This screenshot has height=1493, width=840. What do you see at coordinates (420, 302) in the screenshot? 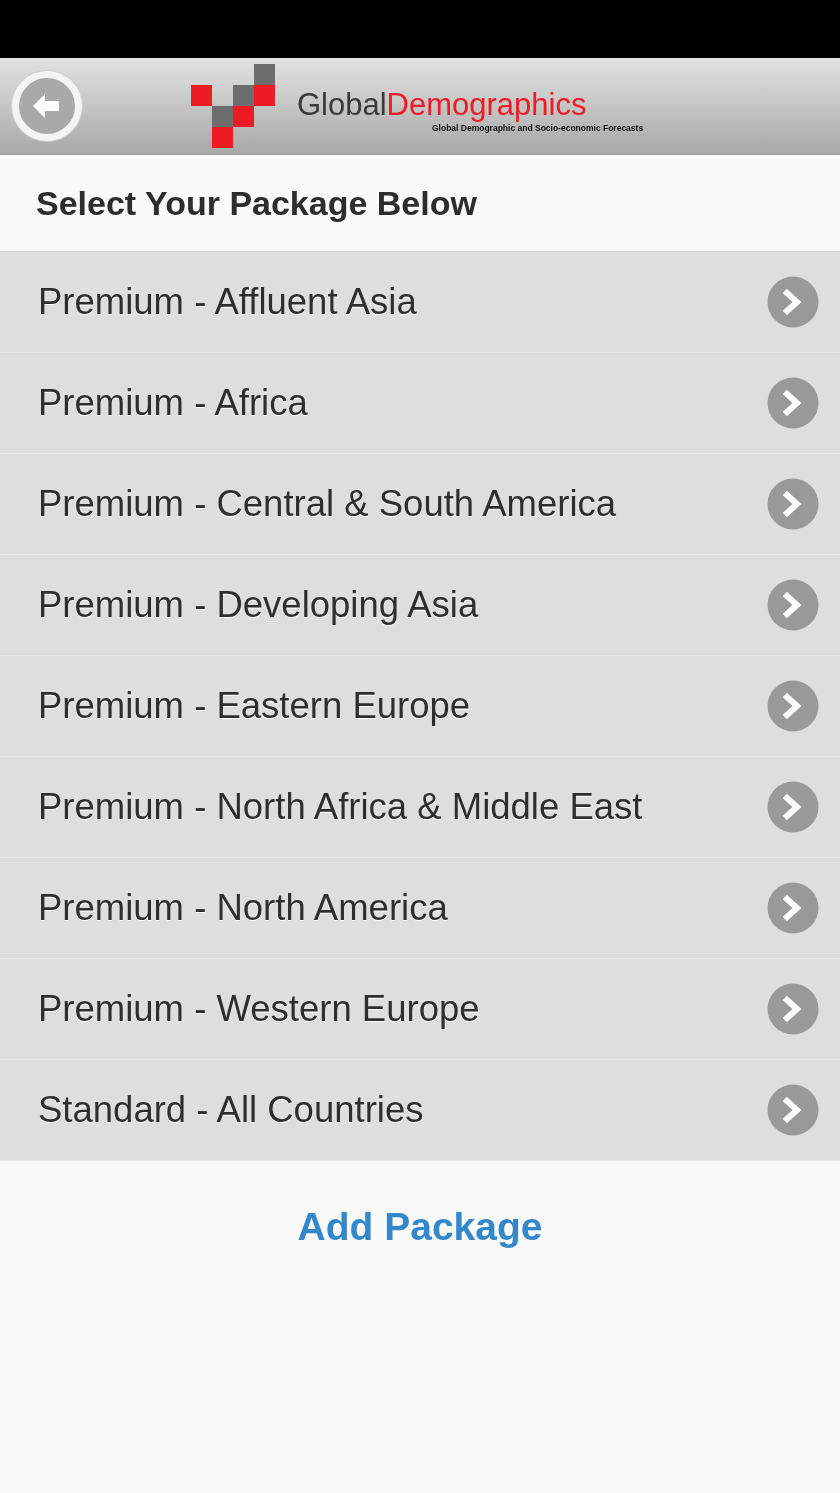
I see `package-list-item: Premium - Affluent Asia` at bounding box center [420, 302].